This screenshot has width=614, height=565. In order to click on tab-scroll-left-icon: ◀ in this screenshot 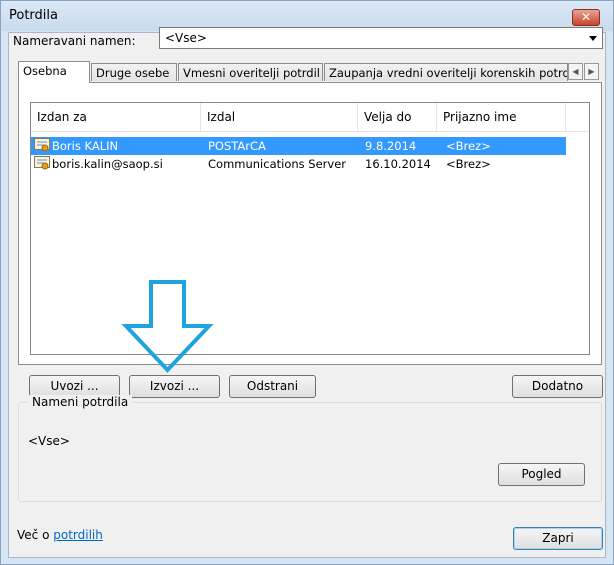, I will do `click(575, 71)`.